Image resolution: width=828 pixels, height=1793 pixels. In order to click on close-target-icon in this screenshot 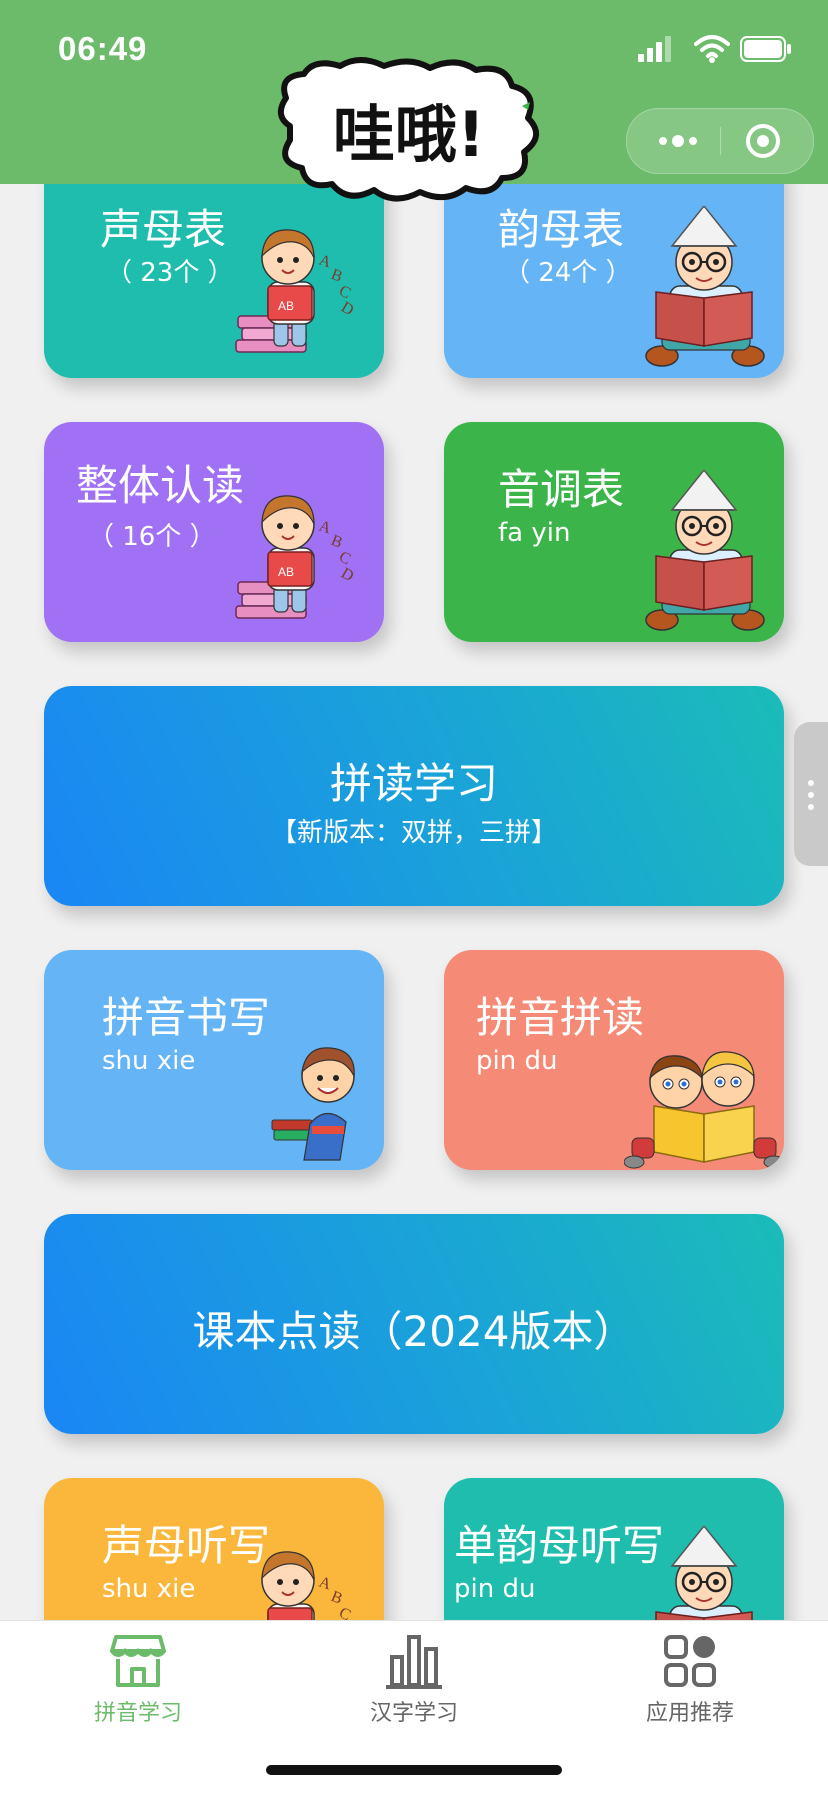, I will do `click(763, 141)`.